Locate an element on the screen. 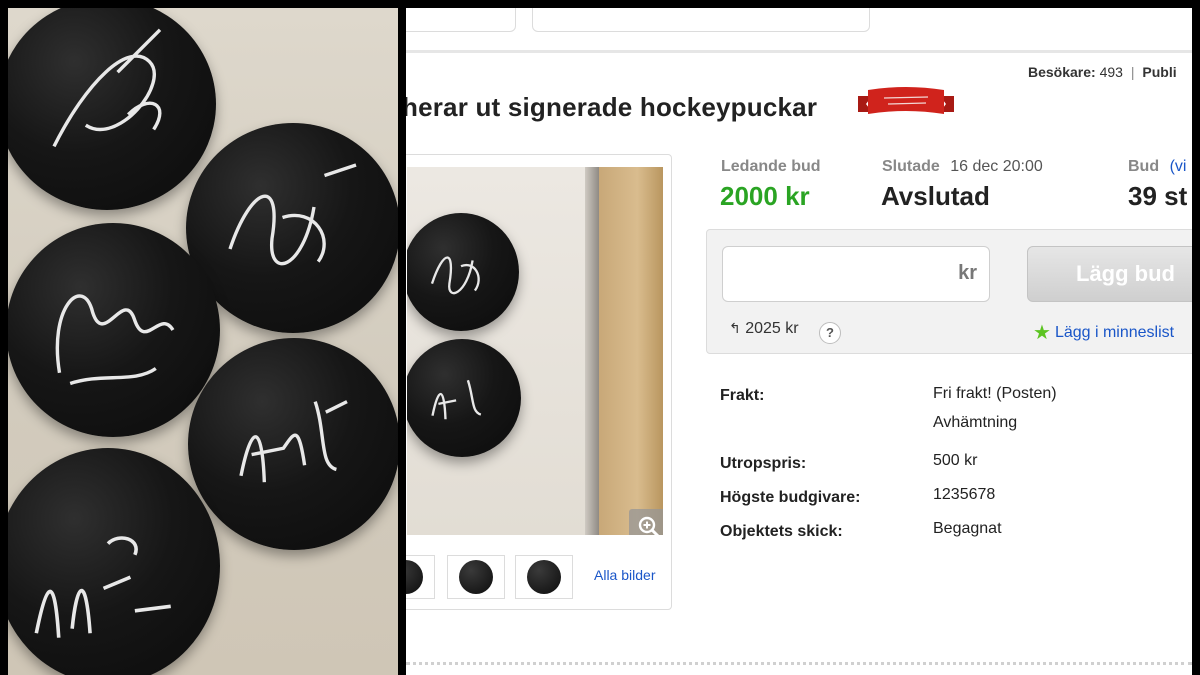 The image size is (1200, 675). top-bar is located at coordinates (799, 30).